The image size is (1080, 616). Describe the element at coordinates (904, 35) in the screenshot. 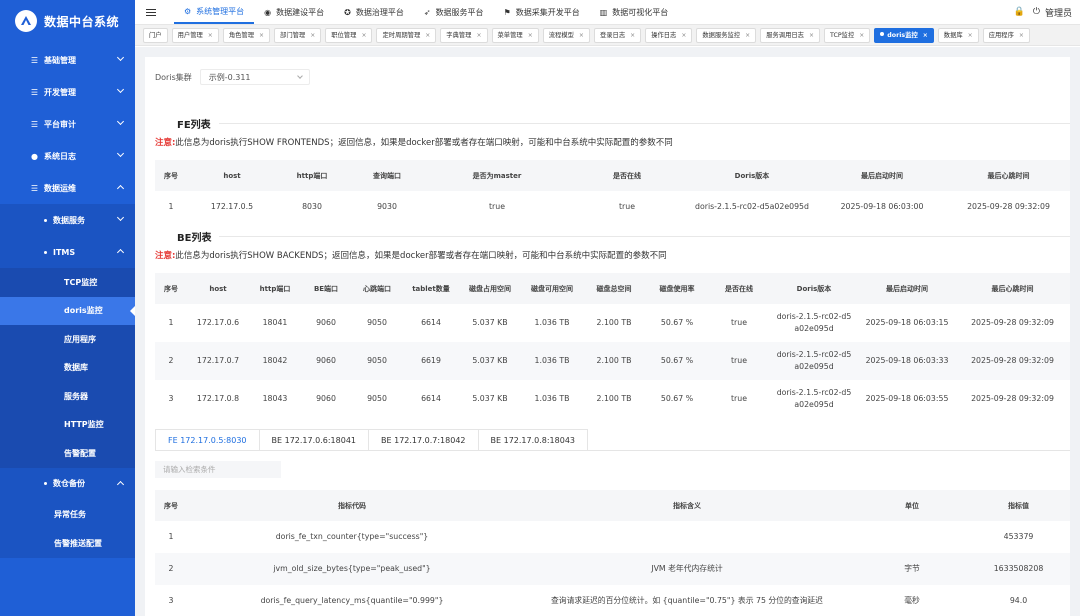

I see `tag-item: doris监控 ×` at that location.